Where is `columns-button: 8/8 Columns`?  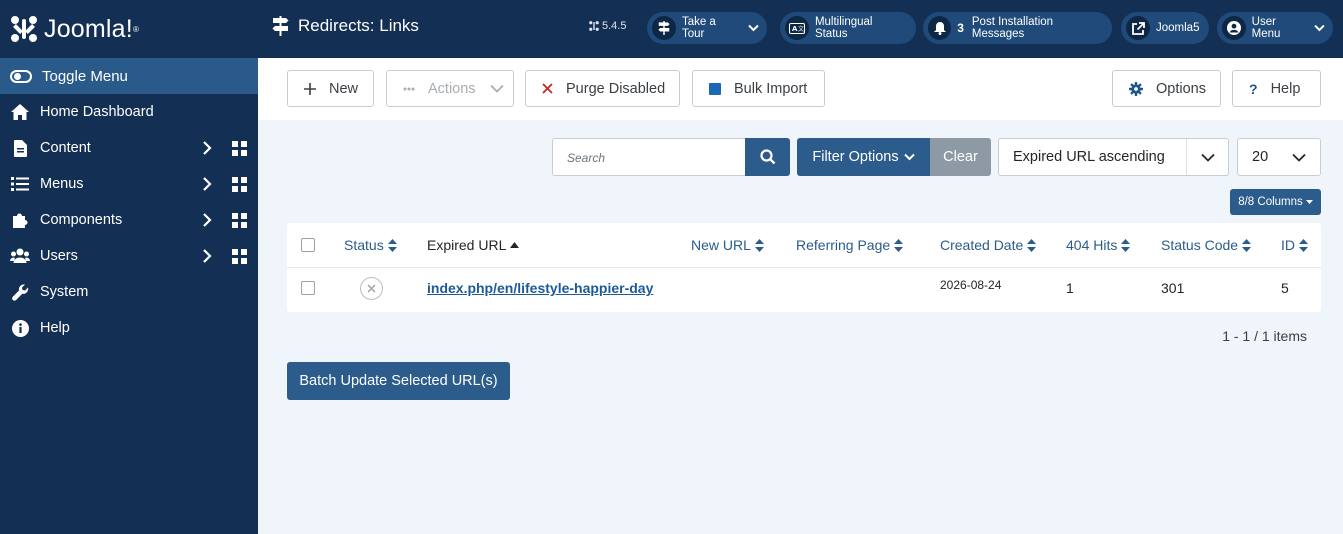
columns-button: 8/8 Columns is located at coordinates (1275, 202).